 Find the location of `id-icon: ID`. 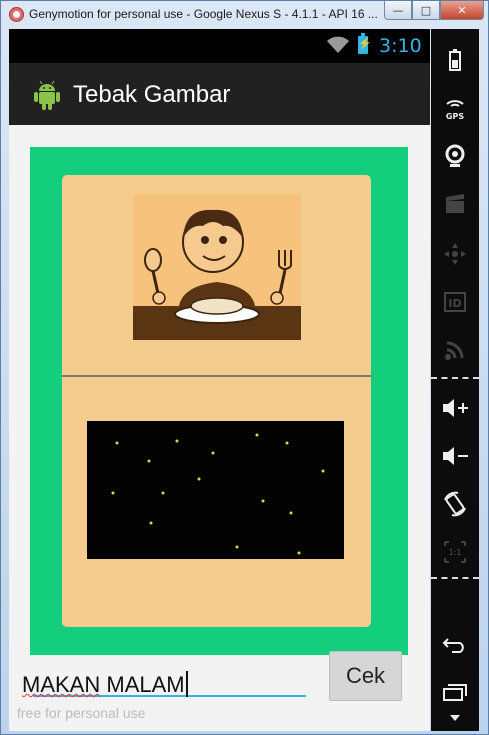

id-icon: ID is located at coordinates (455, 302).